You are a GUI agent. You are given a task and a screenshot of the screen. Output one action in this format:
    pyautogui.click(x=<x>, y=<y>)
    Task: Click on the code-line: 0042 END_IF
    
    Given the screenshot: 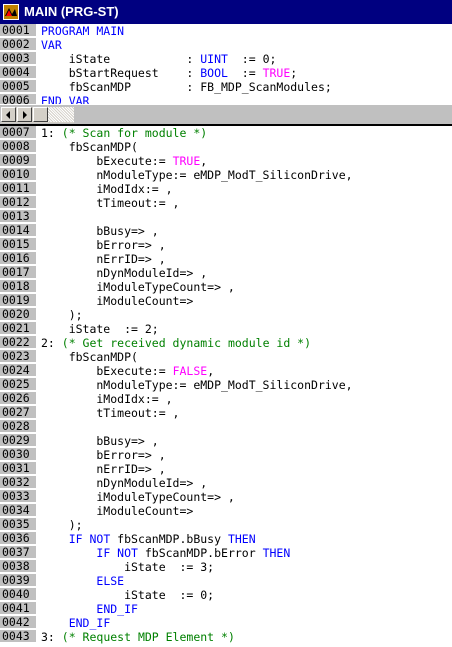 What is the action you would take?
    pyautogui.click(x=226, y=623)
    